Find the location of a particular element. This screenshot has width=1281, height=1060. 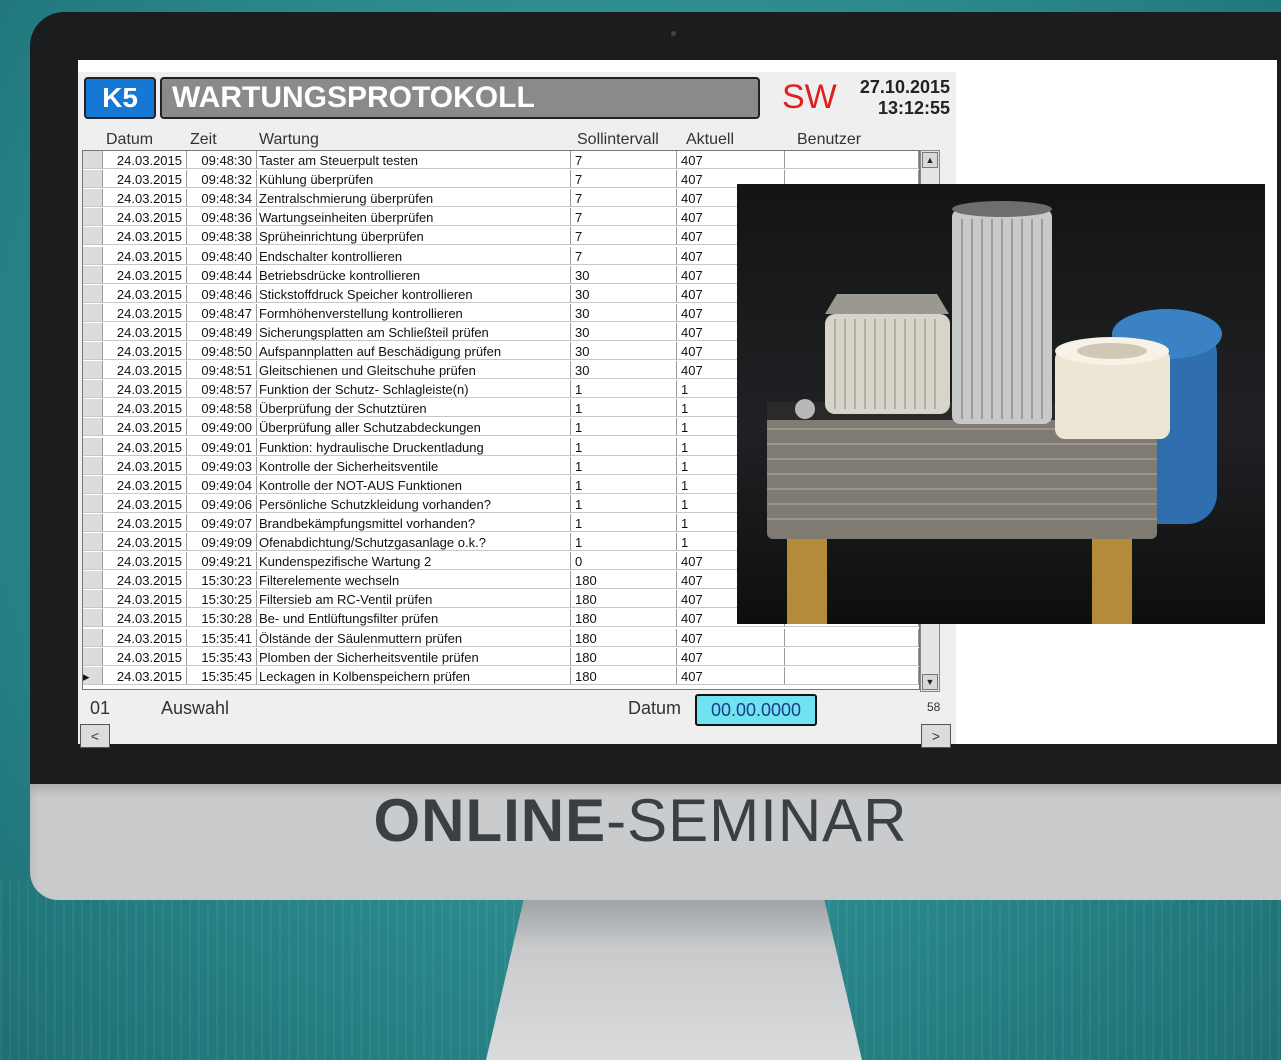

cell-wartung: Überprüfung aller Schutzabdeckungen is located at coordinates (414, 427).